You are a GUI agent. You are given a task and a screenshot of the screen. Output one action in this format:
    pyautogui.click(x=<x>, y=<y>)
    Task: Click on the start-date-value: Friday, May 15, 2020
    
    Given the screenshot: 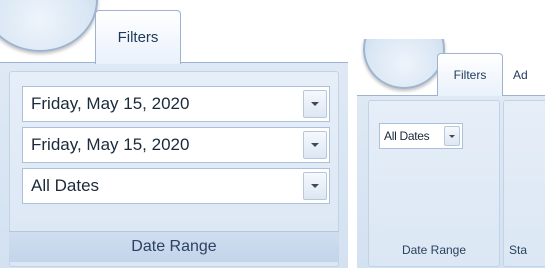 What is the action you would take?
    pyautogui.click(x=110, y=103)
    